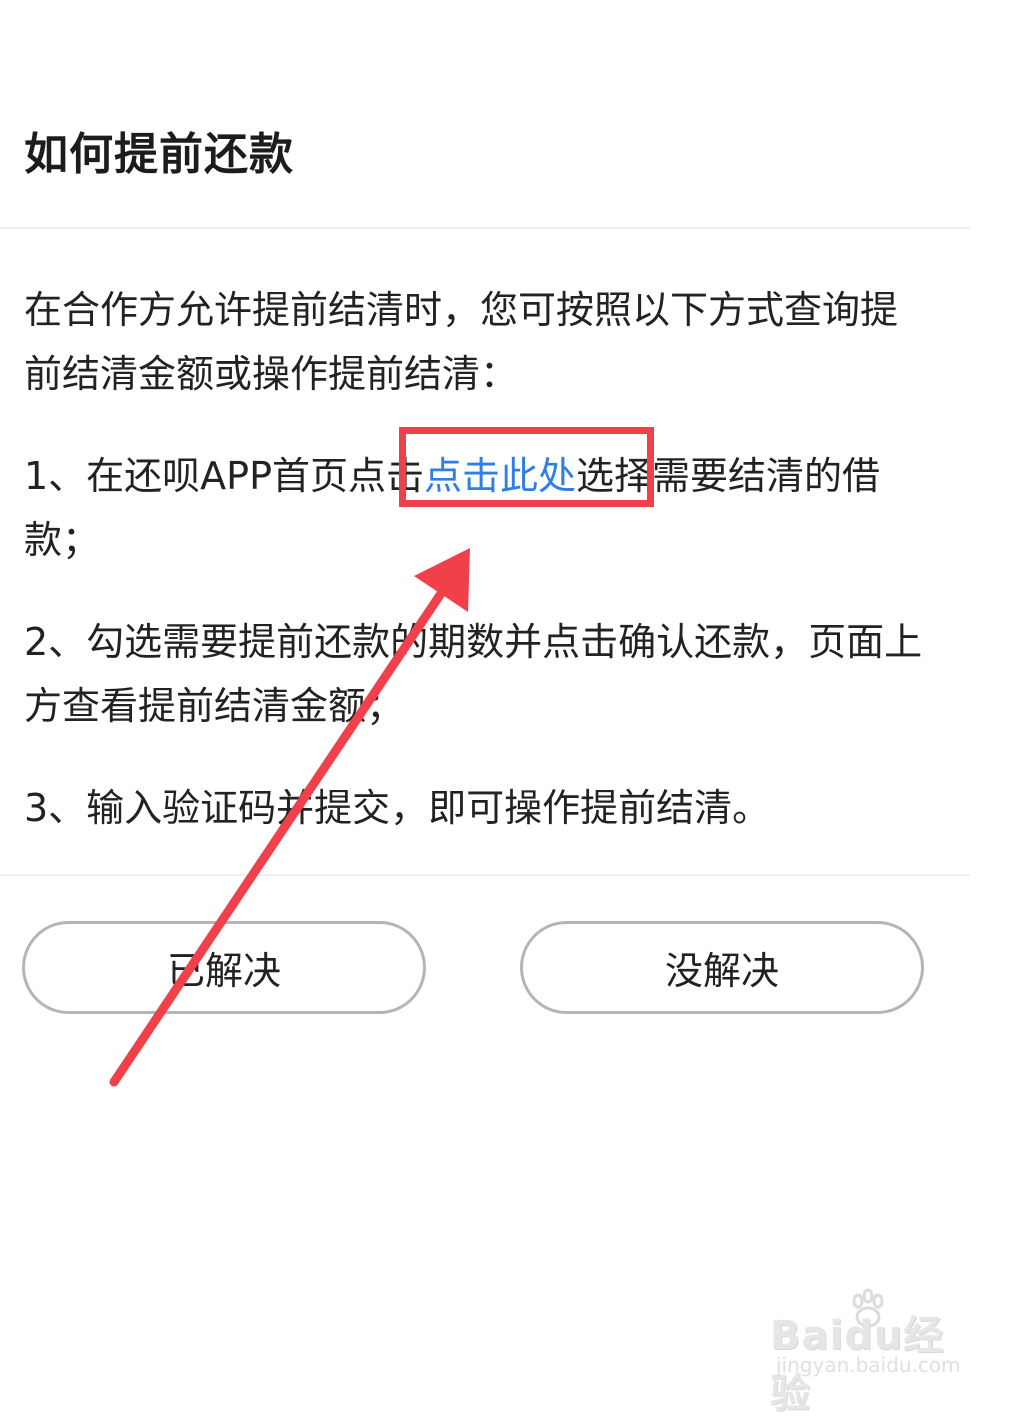 The height and width of the screenshot is (1419, 1012). What do you see at coordinates (289, 817) in the screenshot?
I see `arrow-annotation-icon` at bounding box center [289, 817].